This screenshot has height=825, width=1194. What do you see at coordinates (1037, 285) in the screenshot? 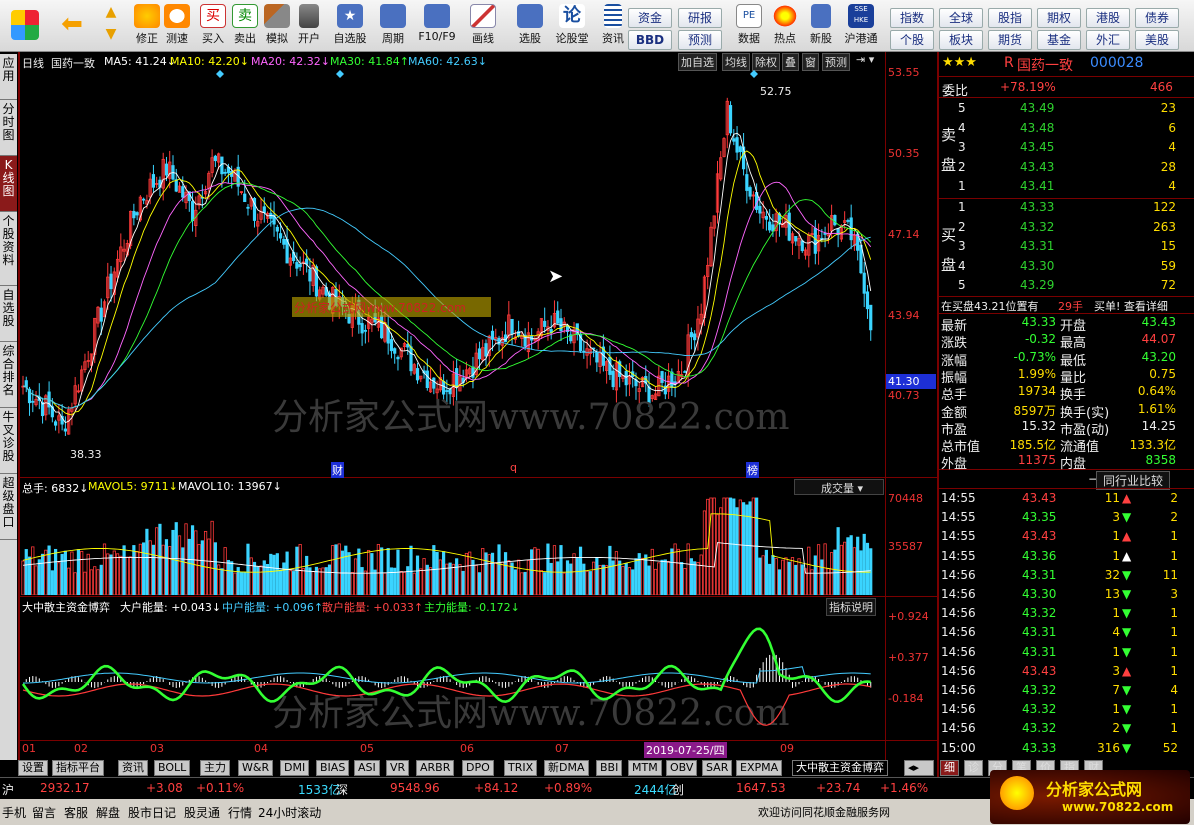
I see `buy-price: 43.29` at bounding box center [1037, 285].